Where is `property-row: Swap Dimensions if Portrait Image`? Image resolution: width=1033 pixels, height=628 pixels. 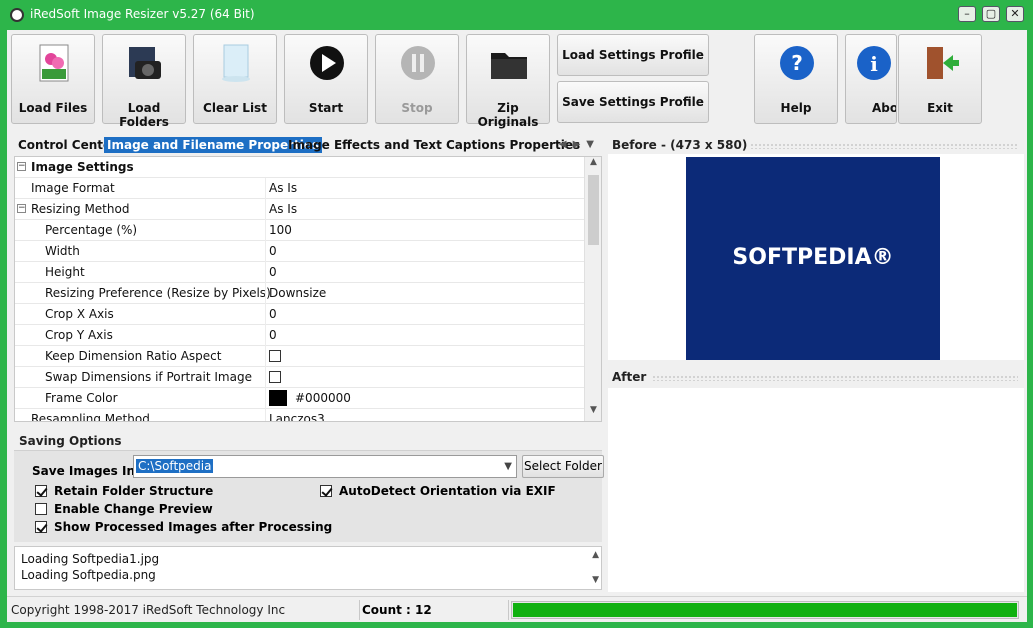 property-row: Swap Dimensions if Portrait Image is located at coordinates (300, 377).